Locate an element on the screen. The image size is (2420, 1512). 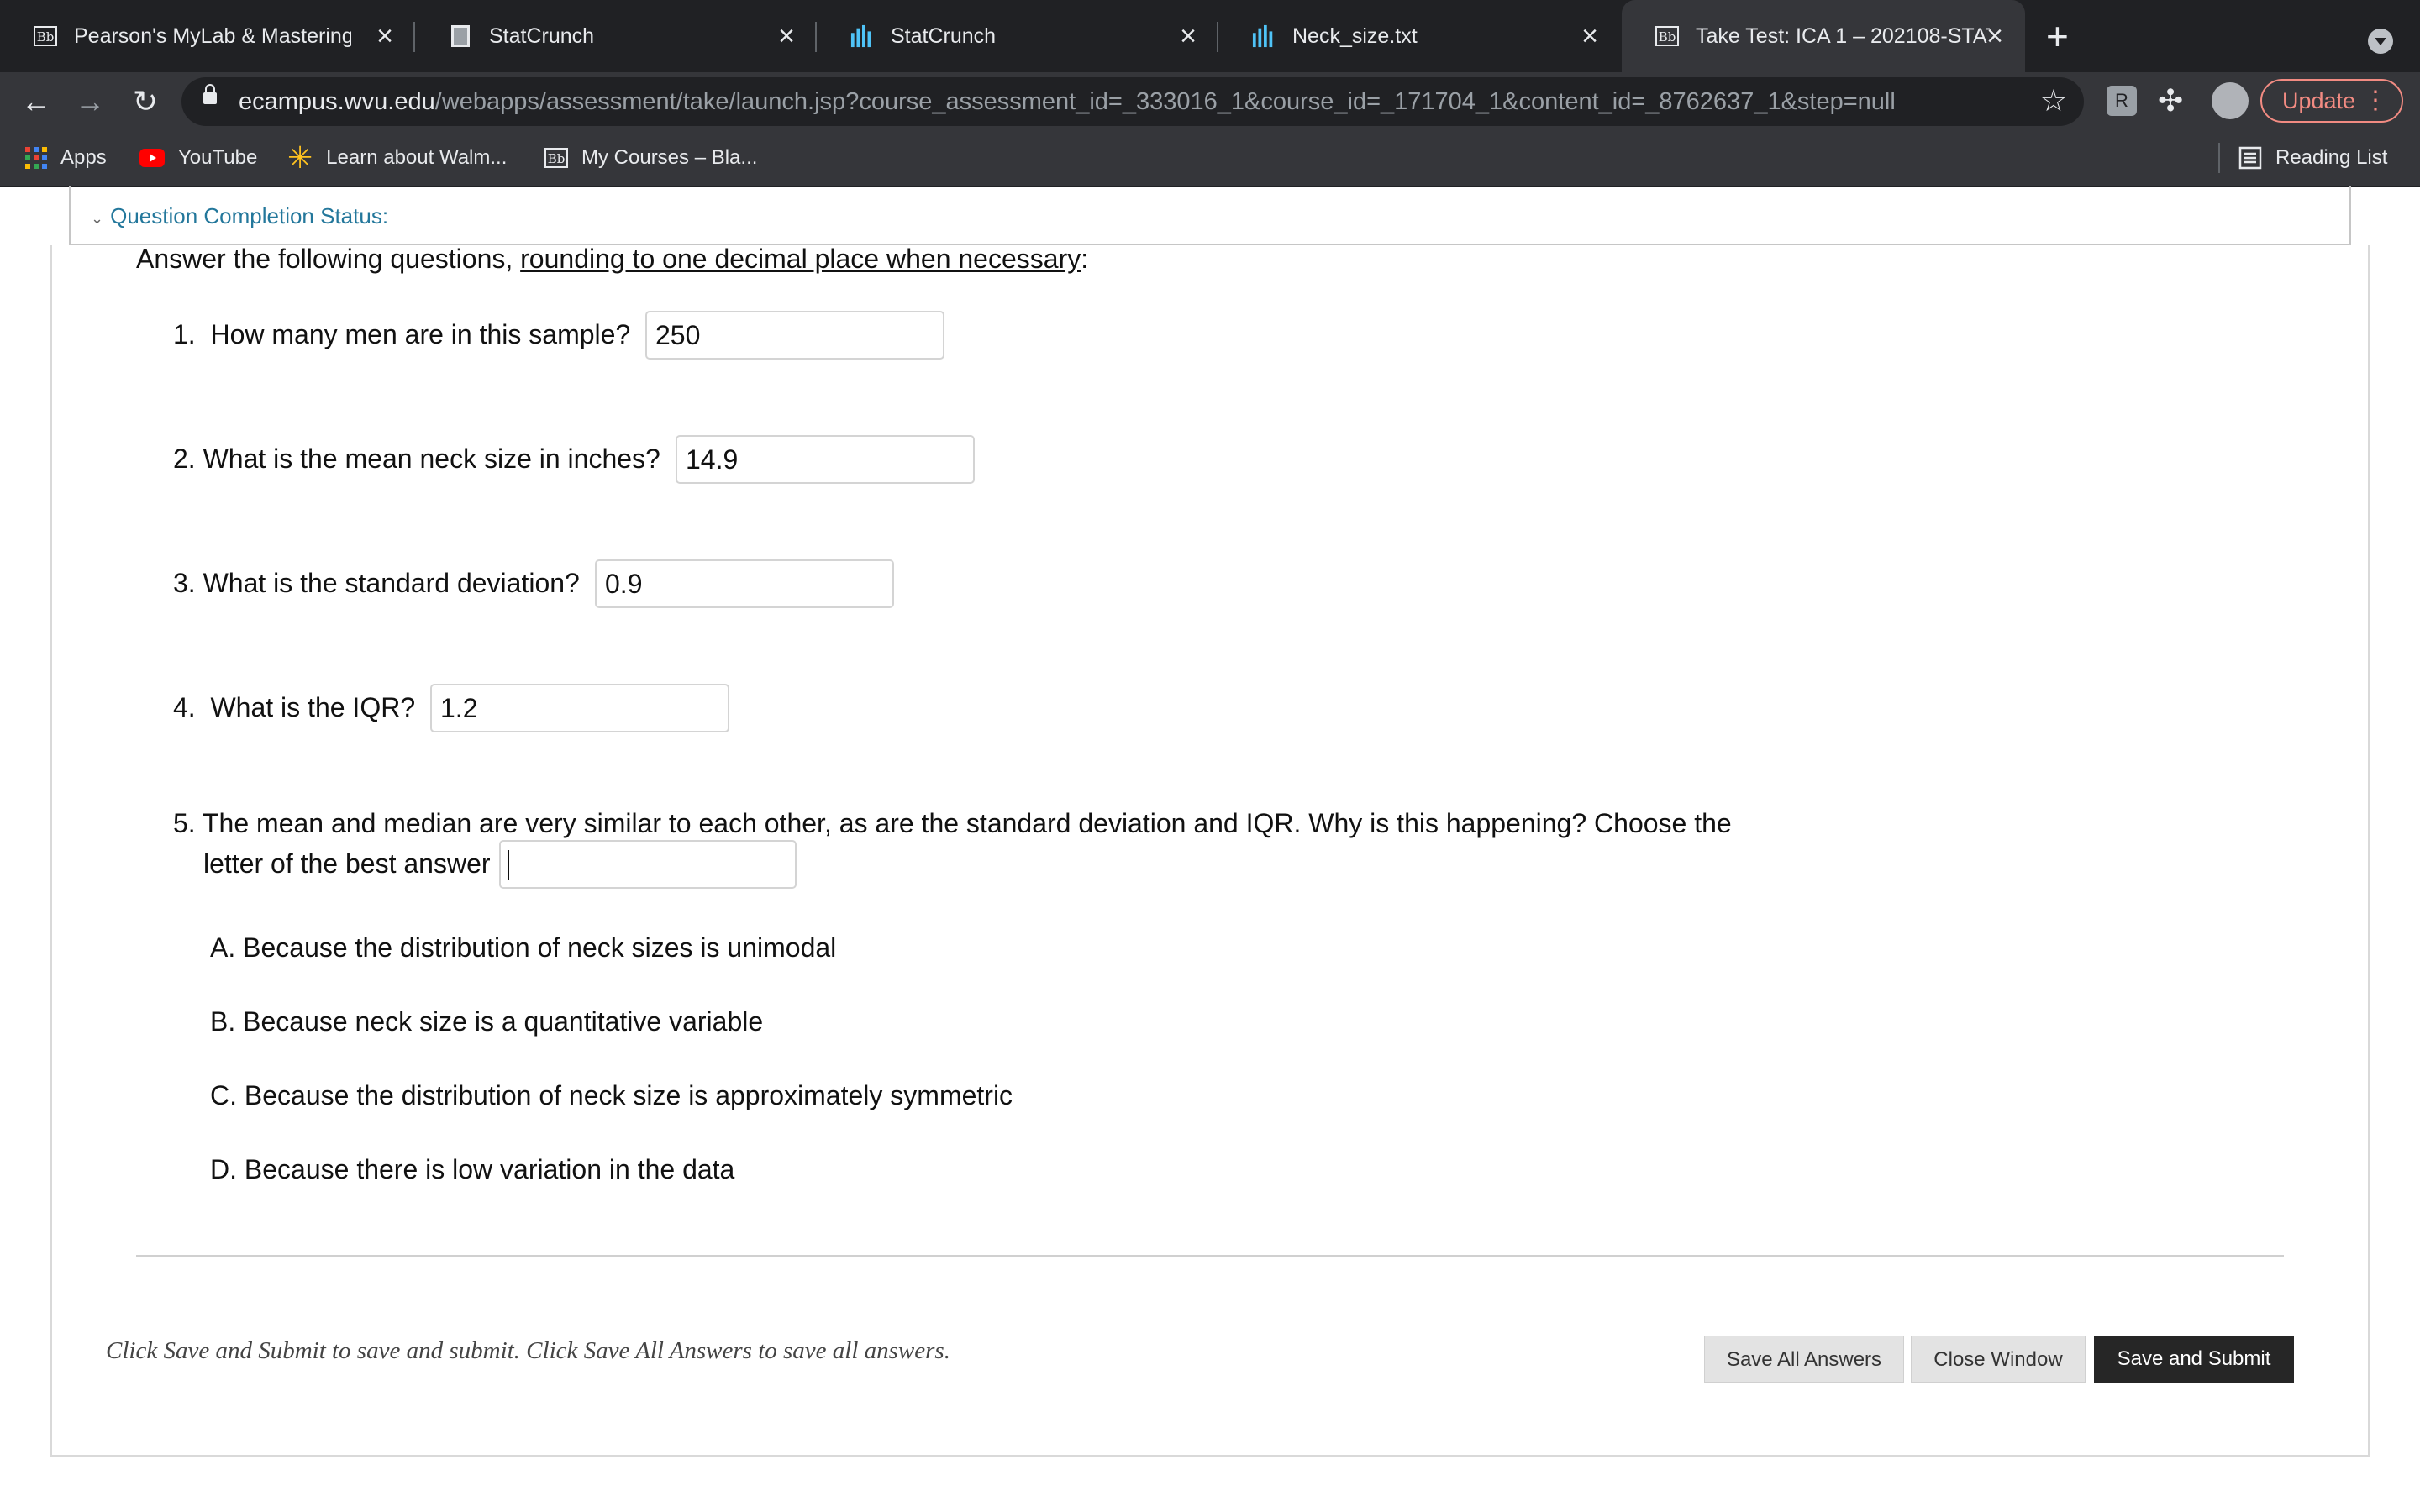
question-4: 4. What is the IQR? is located at coordinates (294, 707).